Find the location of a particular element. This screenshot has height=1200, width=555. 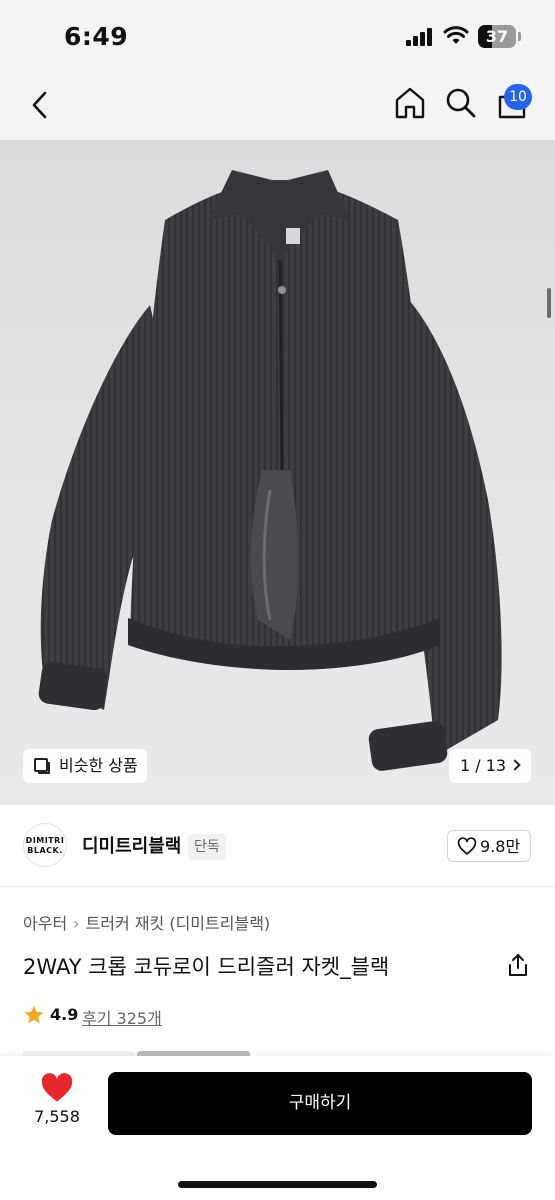

share-icon is located at coordinates (518, 965).